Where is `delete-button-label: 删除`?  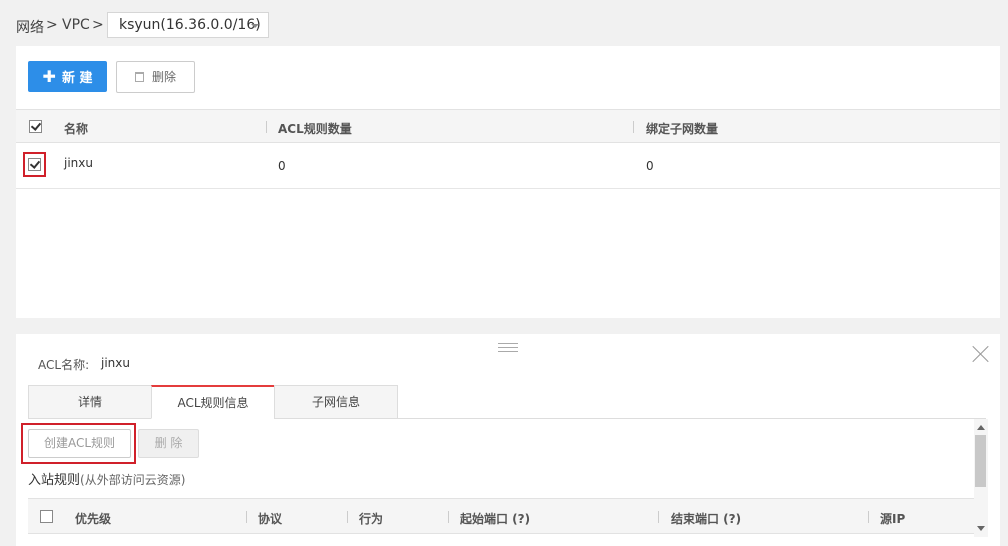
delete-button-label: 删除 is located at coordinates (163, 77).